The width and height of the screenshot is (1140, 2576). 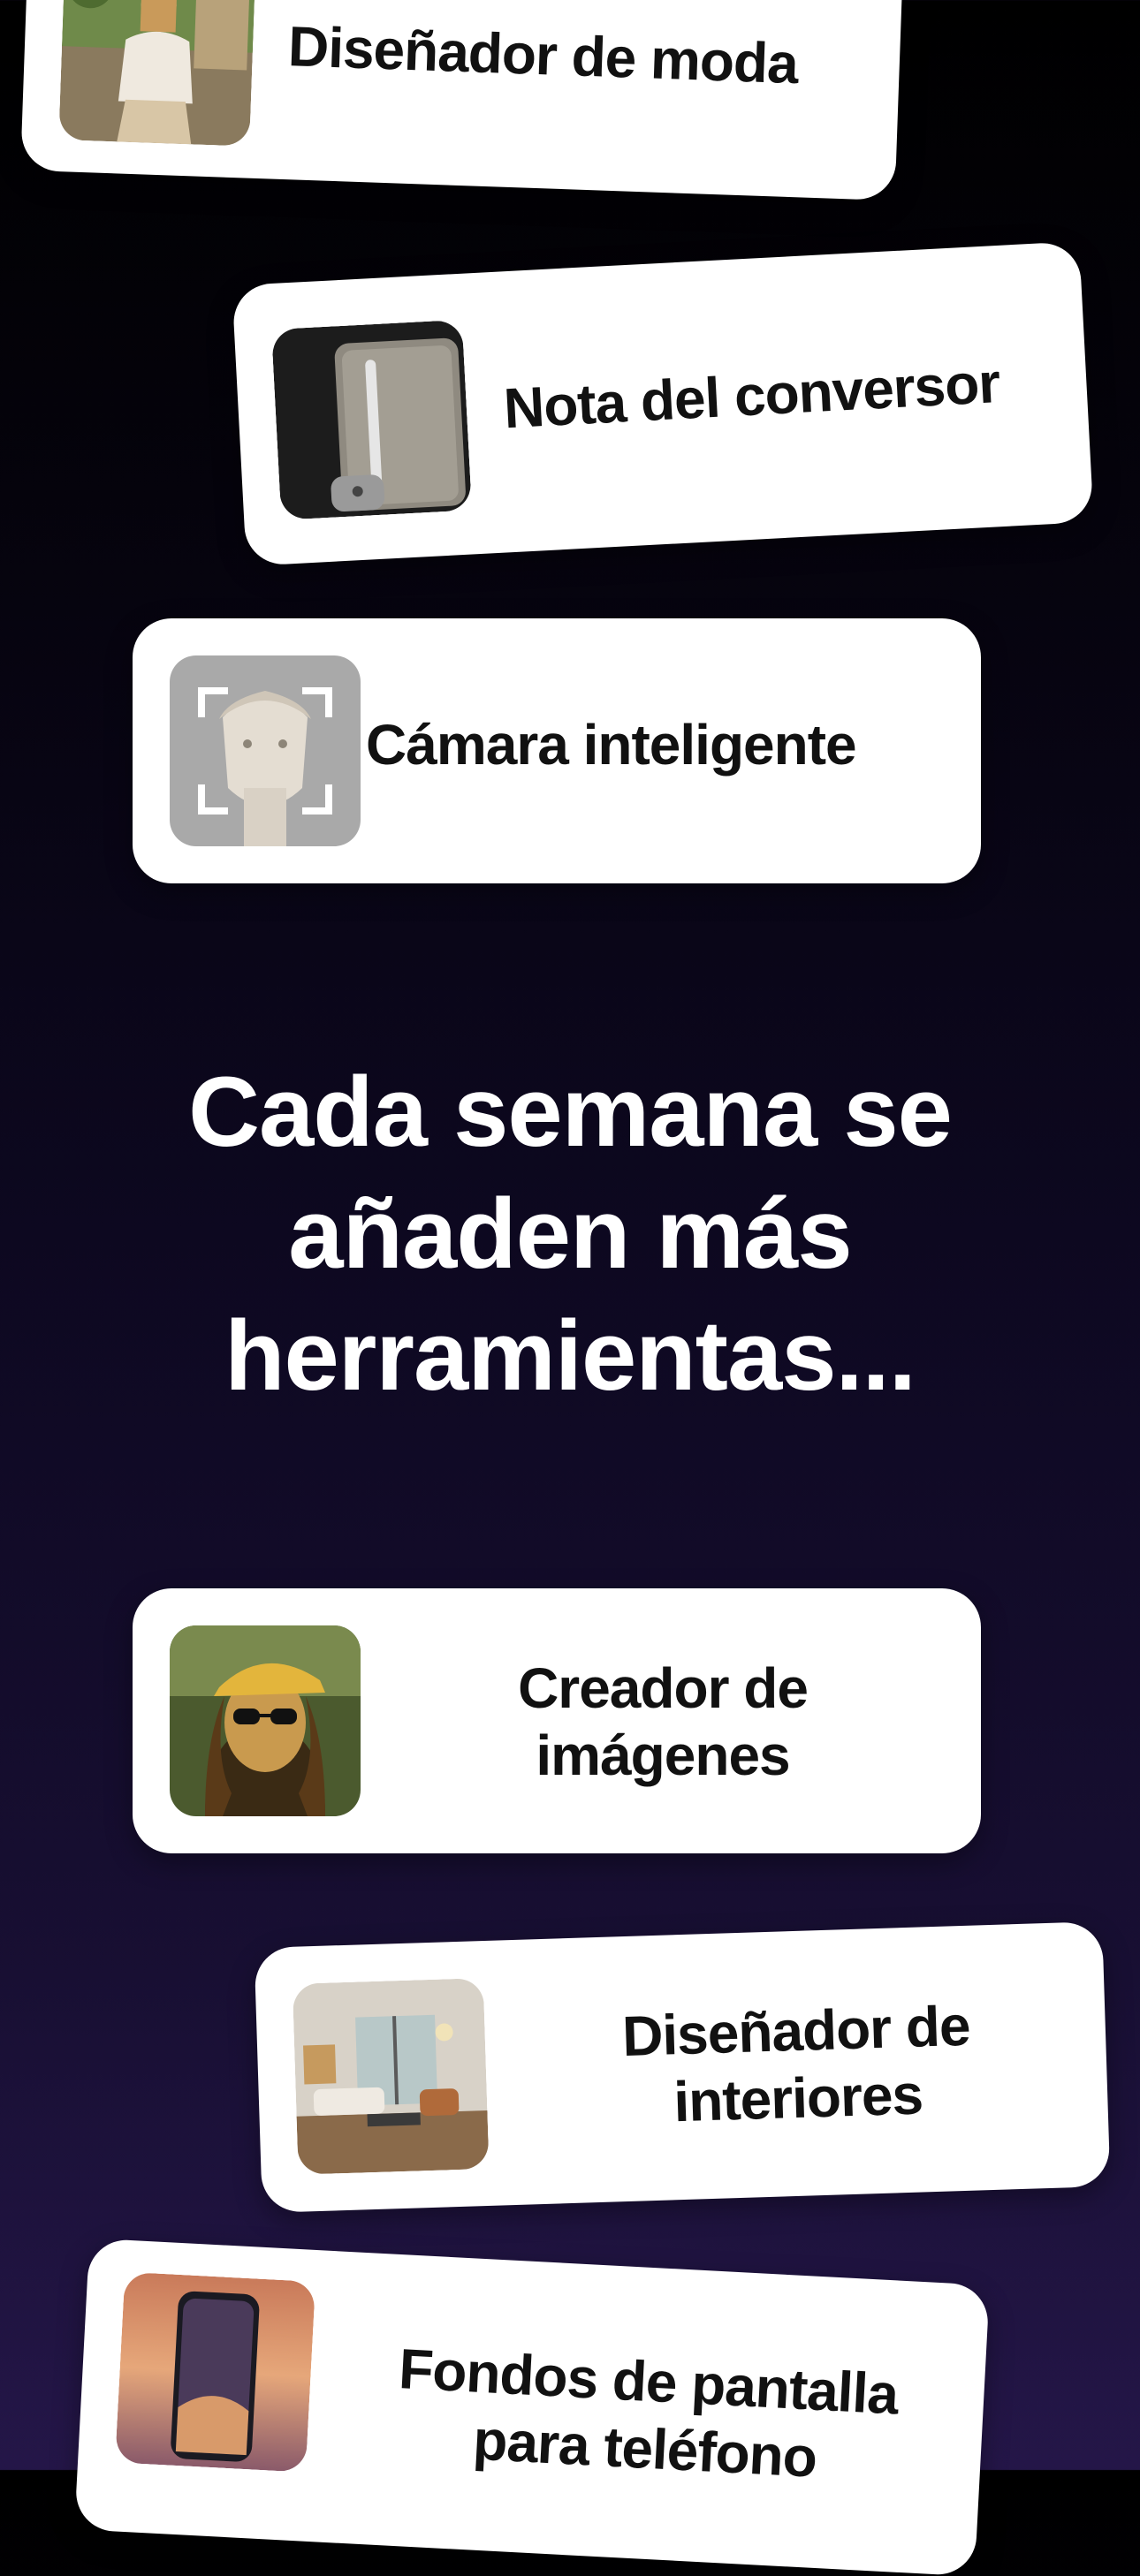 What do you see at coordinates (663, 1755) in the screenshot?
I see `tool-label-line-2: imágenes` at bounding box center [663, 1755].